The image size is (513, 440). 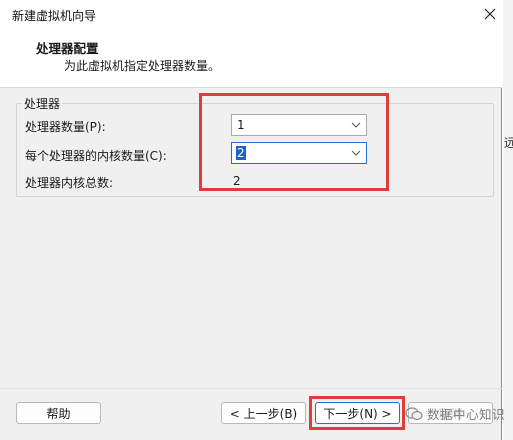 What do you see at coordinates (65, 127) in the screenshot?
I see `processor-count-label: 处理器数量(P):` at bounding box center [65, 127].